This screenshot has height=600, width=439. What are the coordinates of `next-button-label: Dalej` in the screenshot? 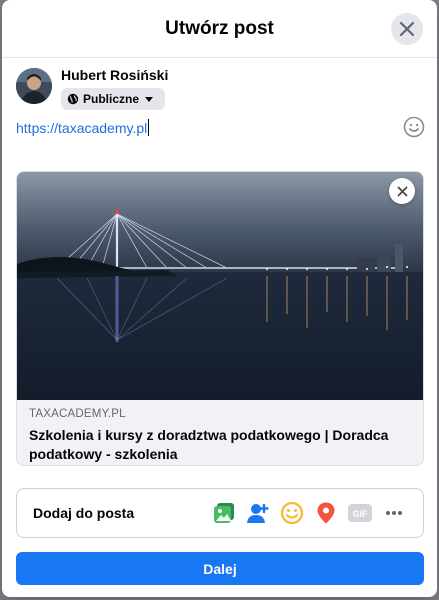 It's located at (220, 568).